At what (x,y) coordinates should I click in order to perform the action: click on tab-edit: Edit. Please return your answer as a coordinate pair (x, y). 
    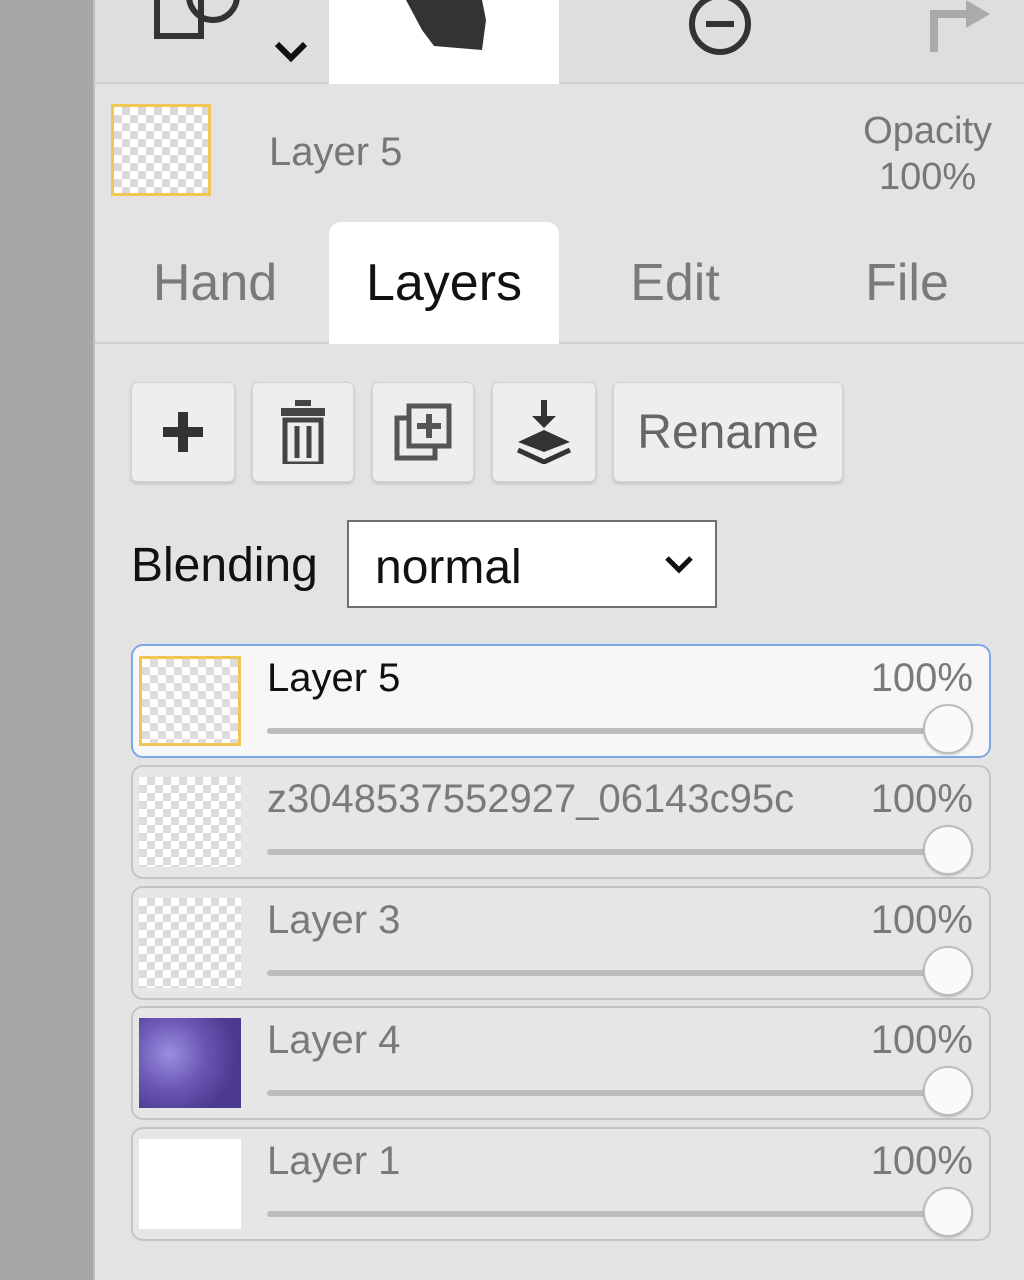
    Looking at the image, I should click on (675, 283).